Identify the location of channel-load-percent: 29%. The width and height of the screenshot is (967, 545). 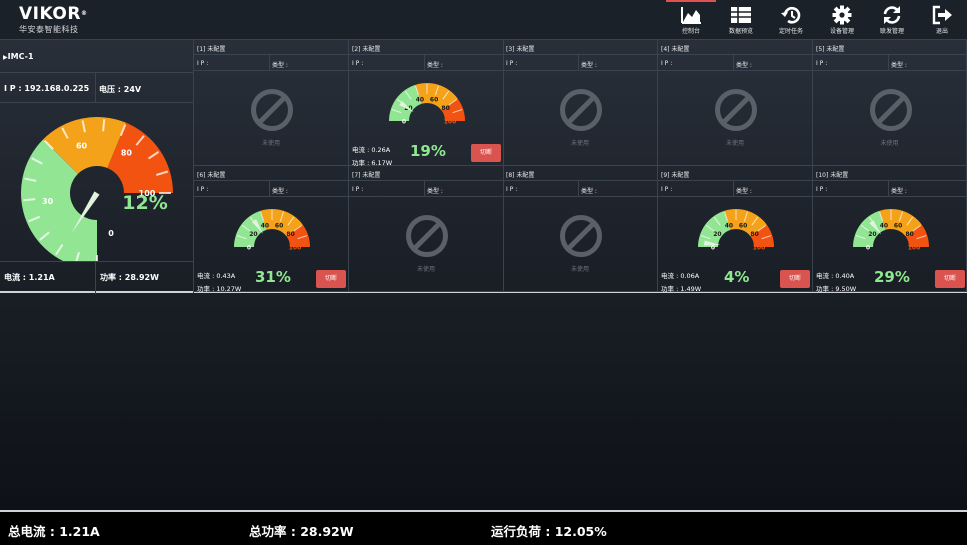
(892, 277).